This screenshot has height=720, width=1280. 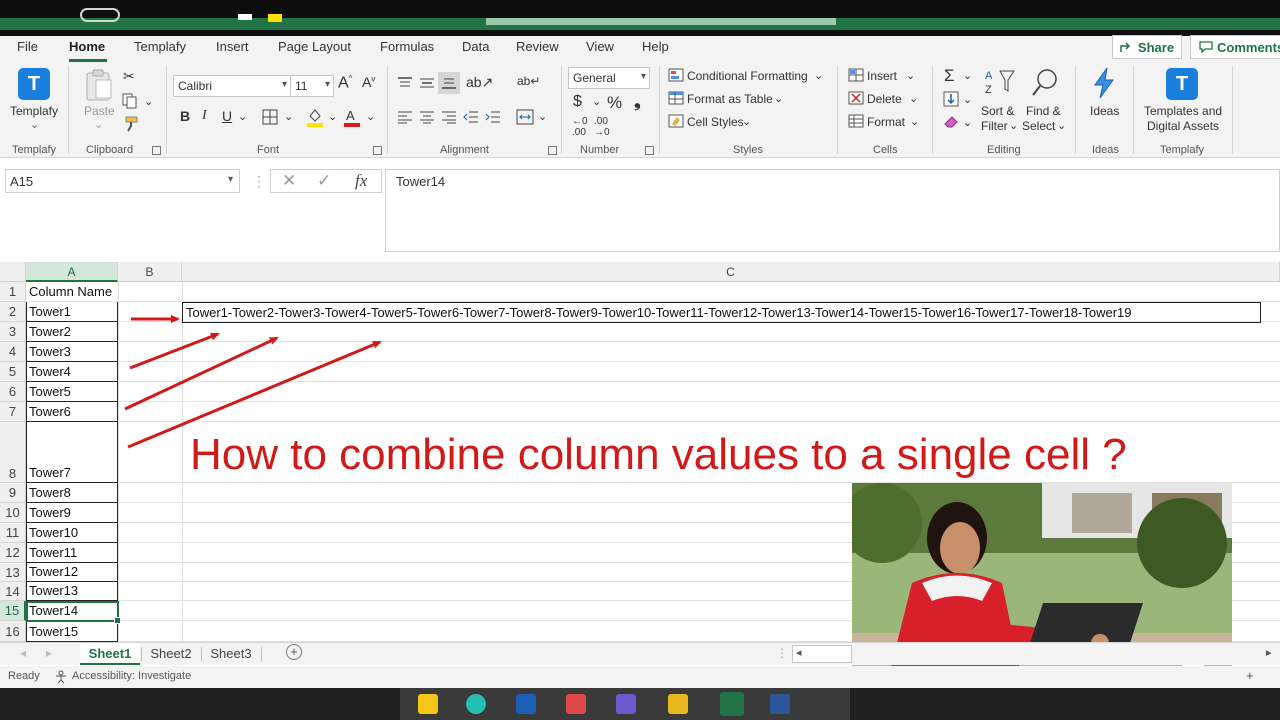 What do you see at coordinates (24, 676) in the screenshot?
I see `status-ready: Ready` at bounding box center [24, 676].